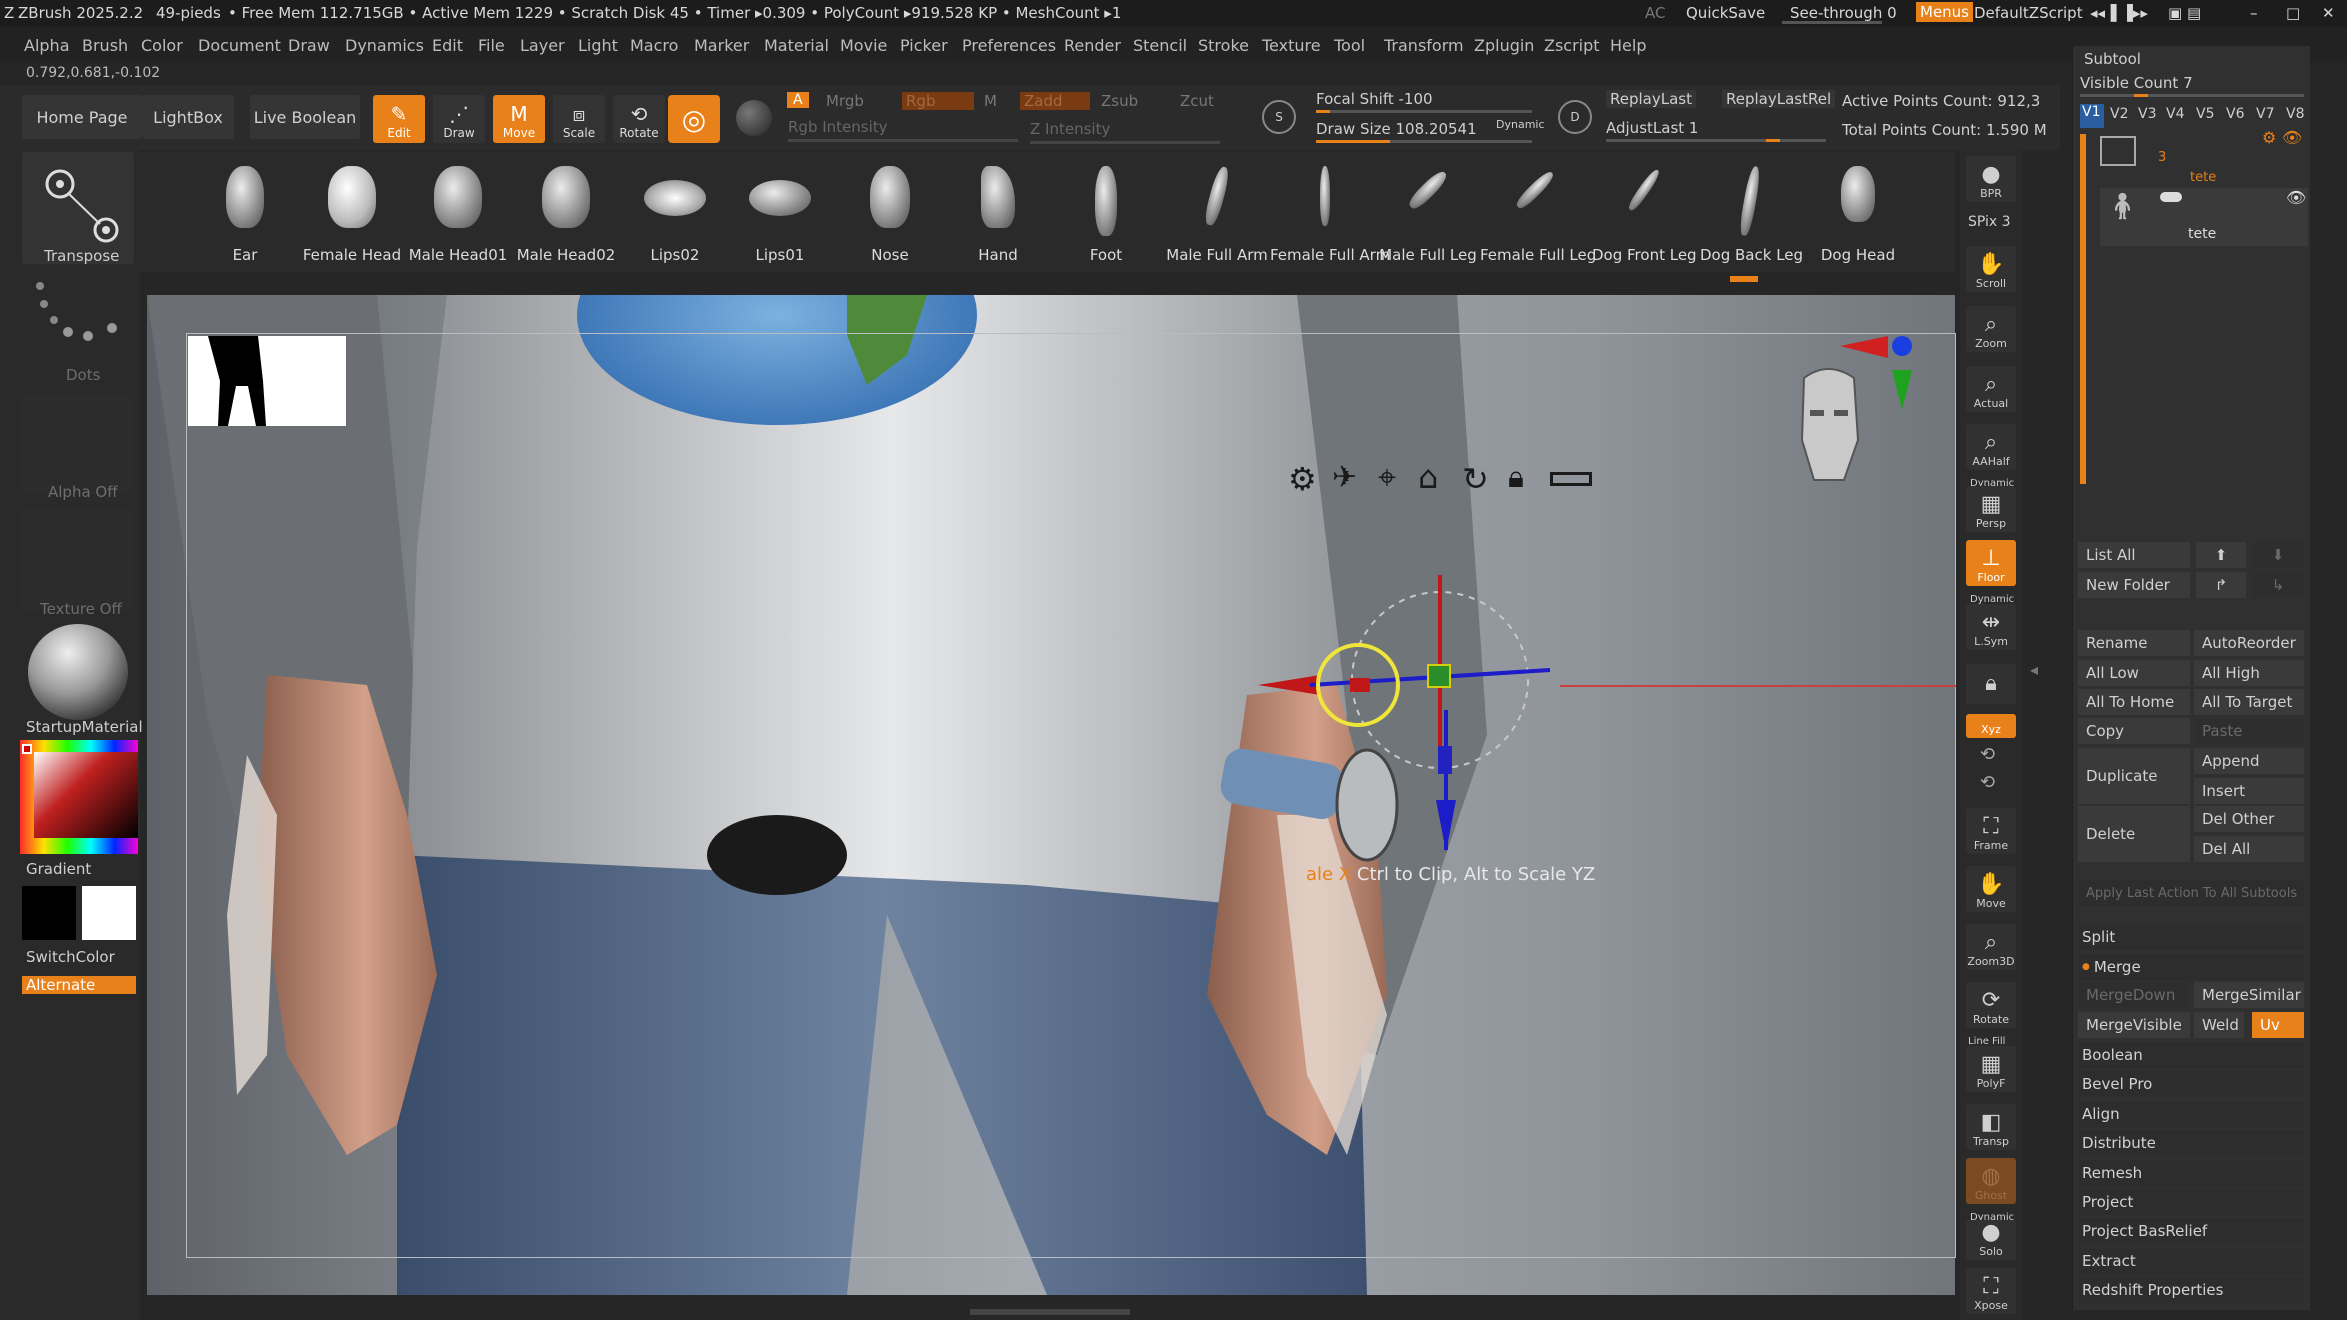  I want to click on move-down-icon: ⬇, so click(2278, 555).